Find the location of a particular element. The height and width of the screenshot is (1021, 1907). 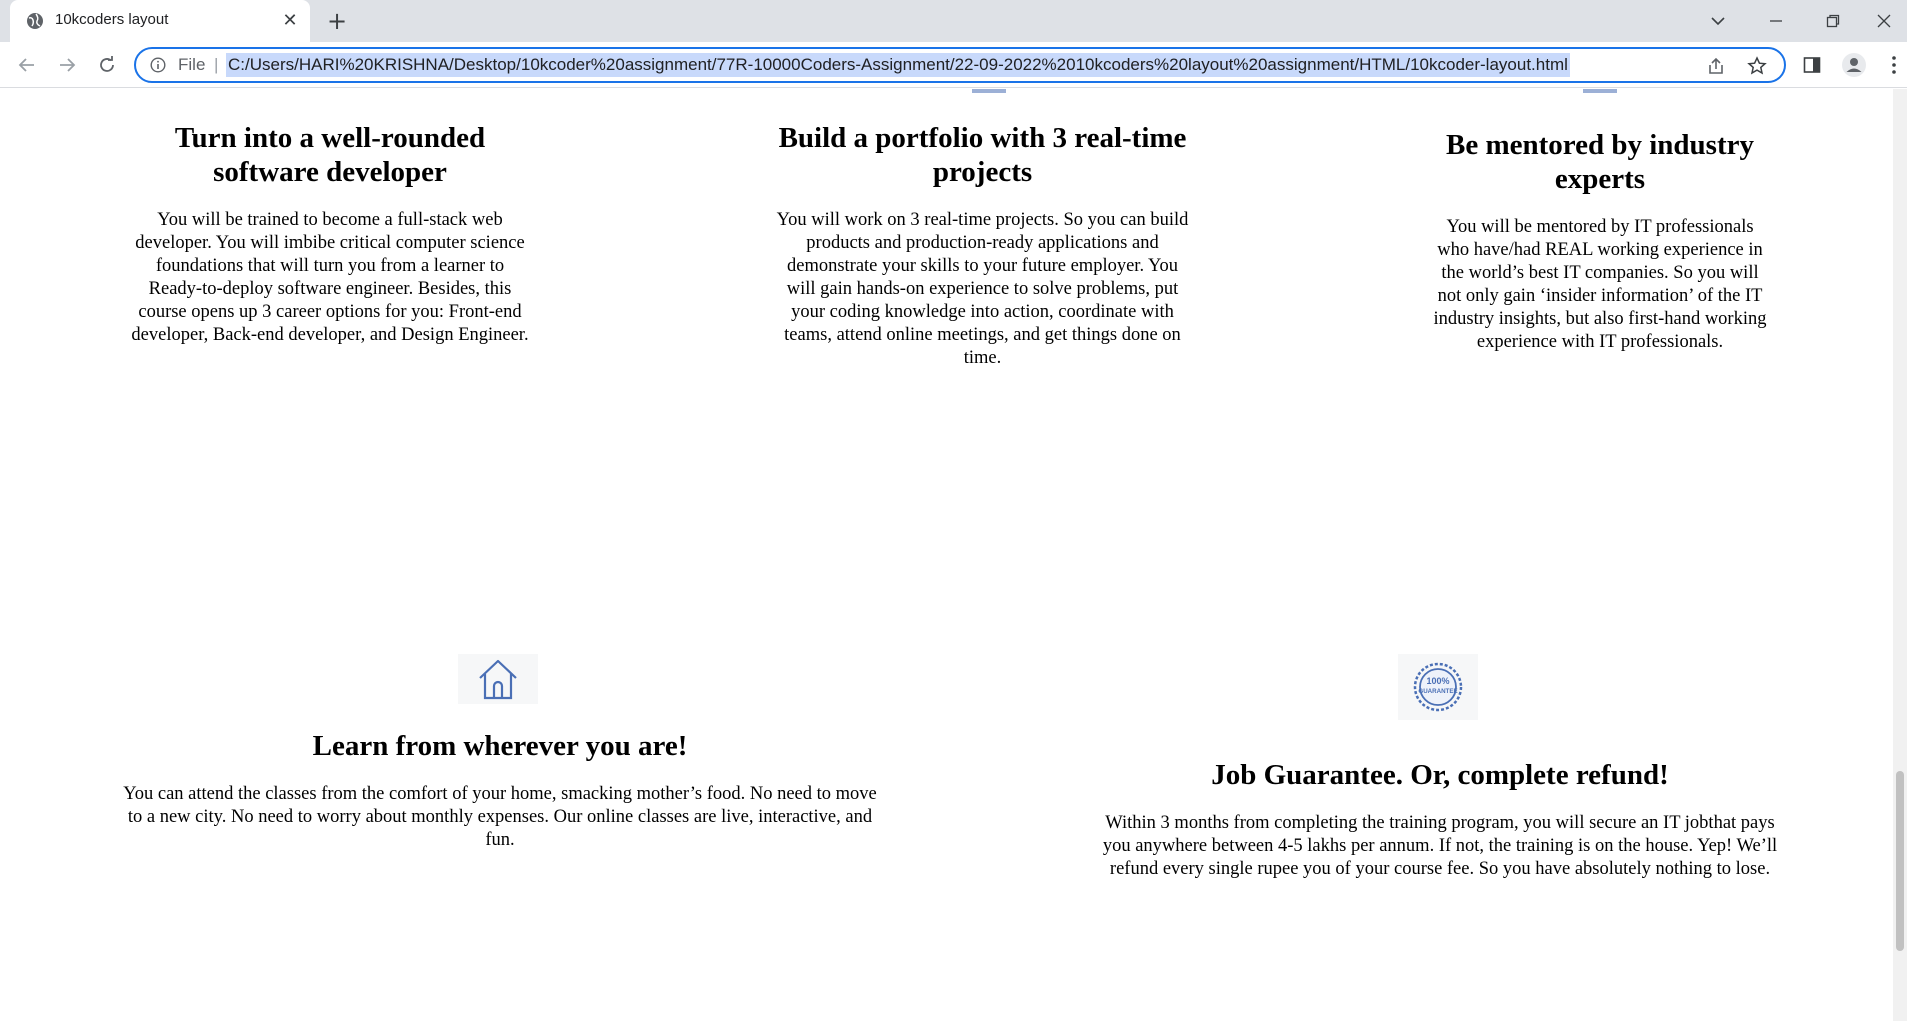

chevron-down-icon is located at coordinates (1718, 21).